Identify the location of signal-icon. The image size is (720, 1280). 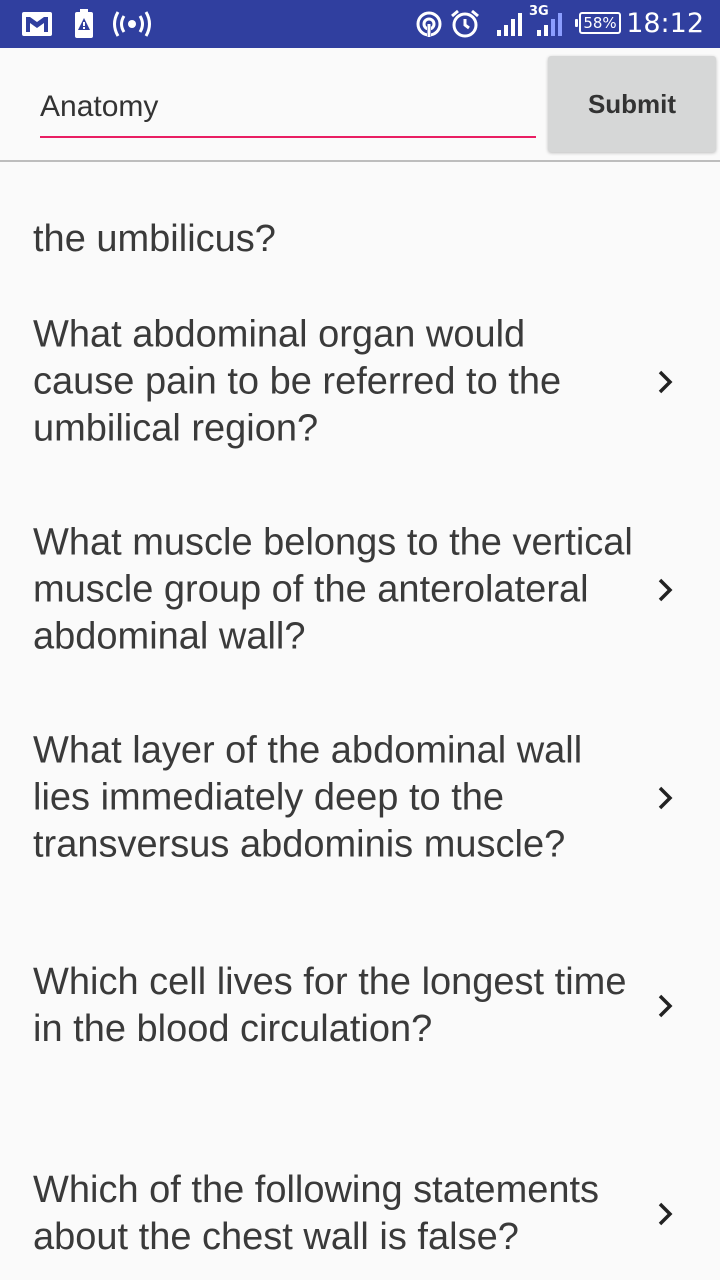
(509, 24).